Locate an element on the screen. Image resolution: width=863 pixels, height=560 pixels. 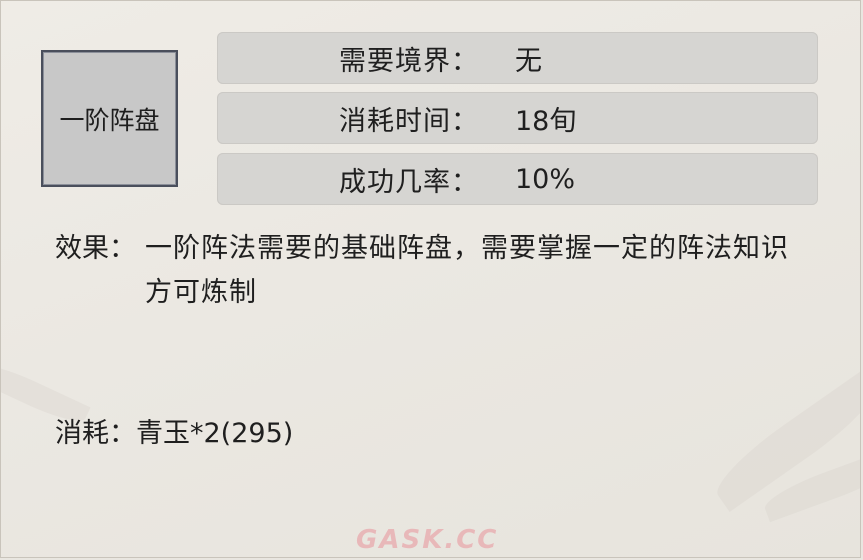
item-icon-slot: 一阶阵盘 is located at coordinates (109, 118).